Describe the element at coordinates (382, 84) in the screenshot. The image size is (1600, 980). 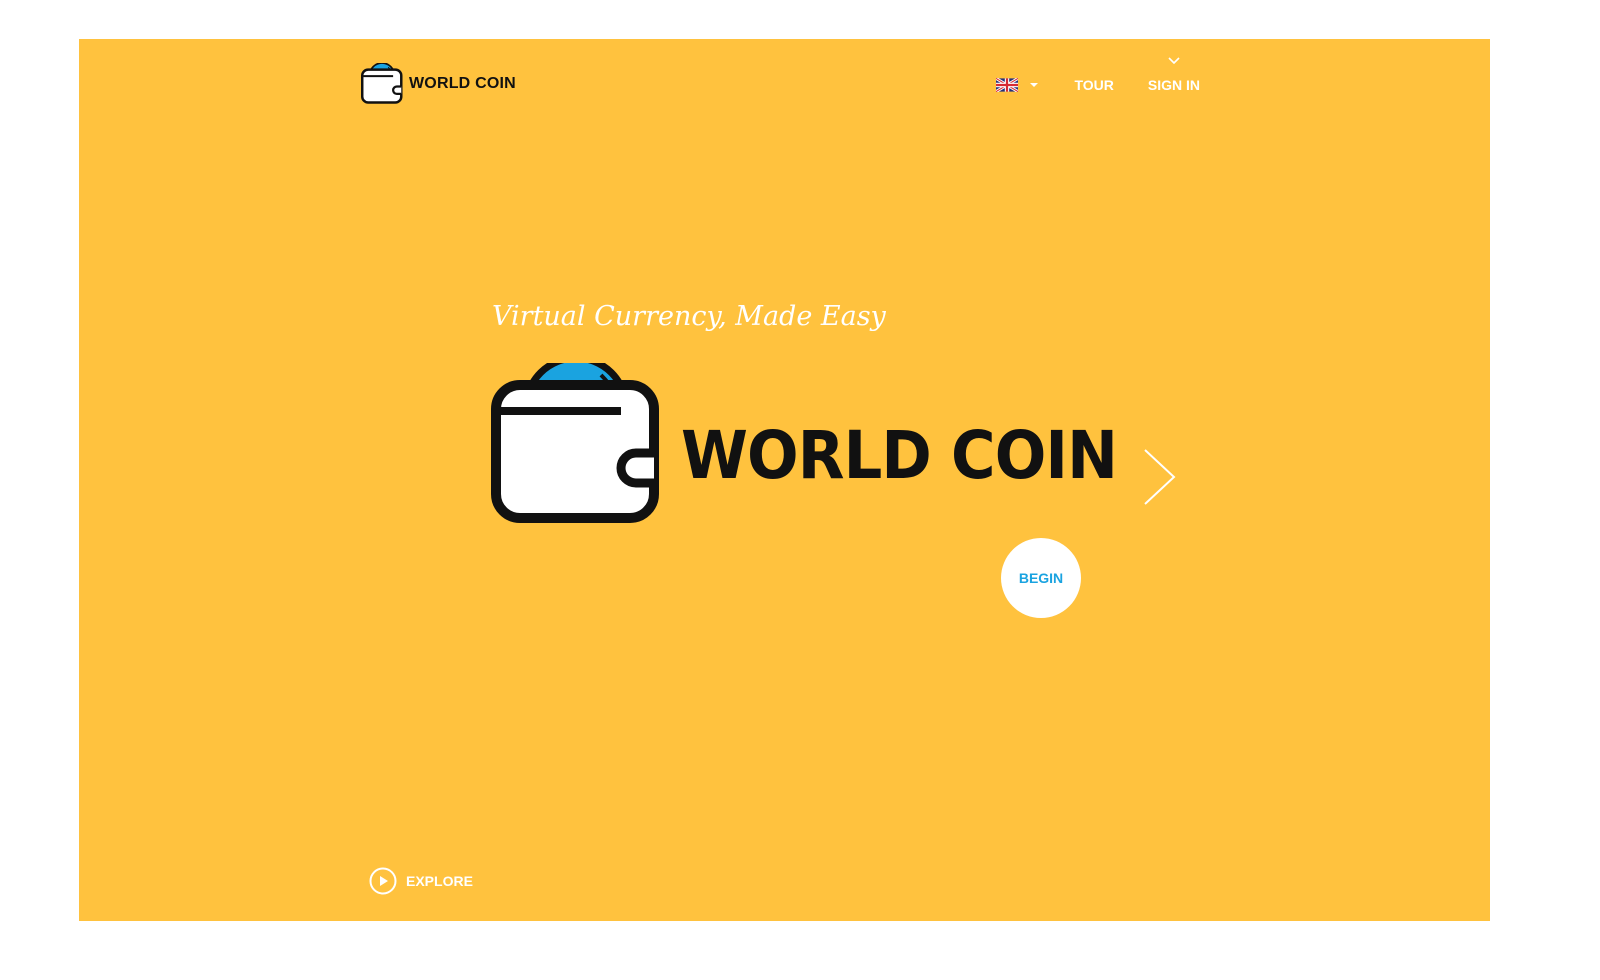
I see `wallet-globe-icon` at that location.